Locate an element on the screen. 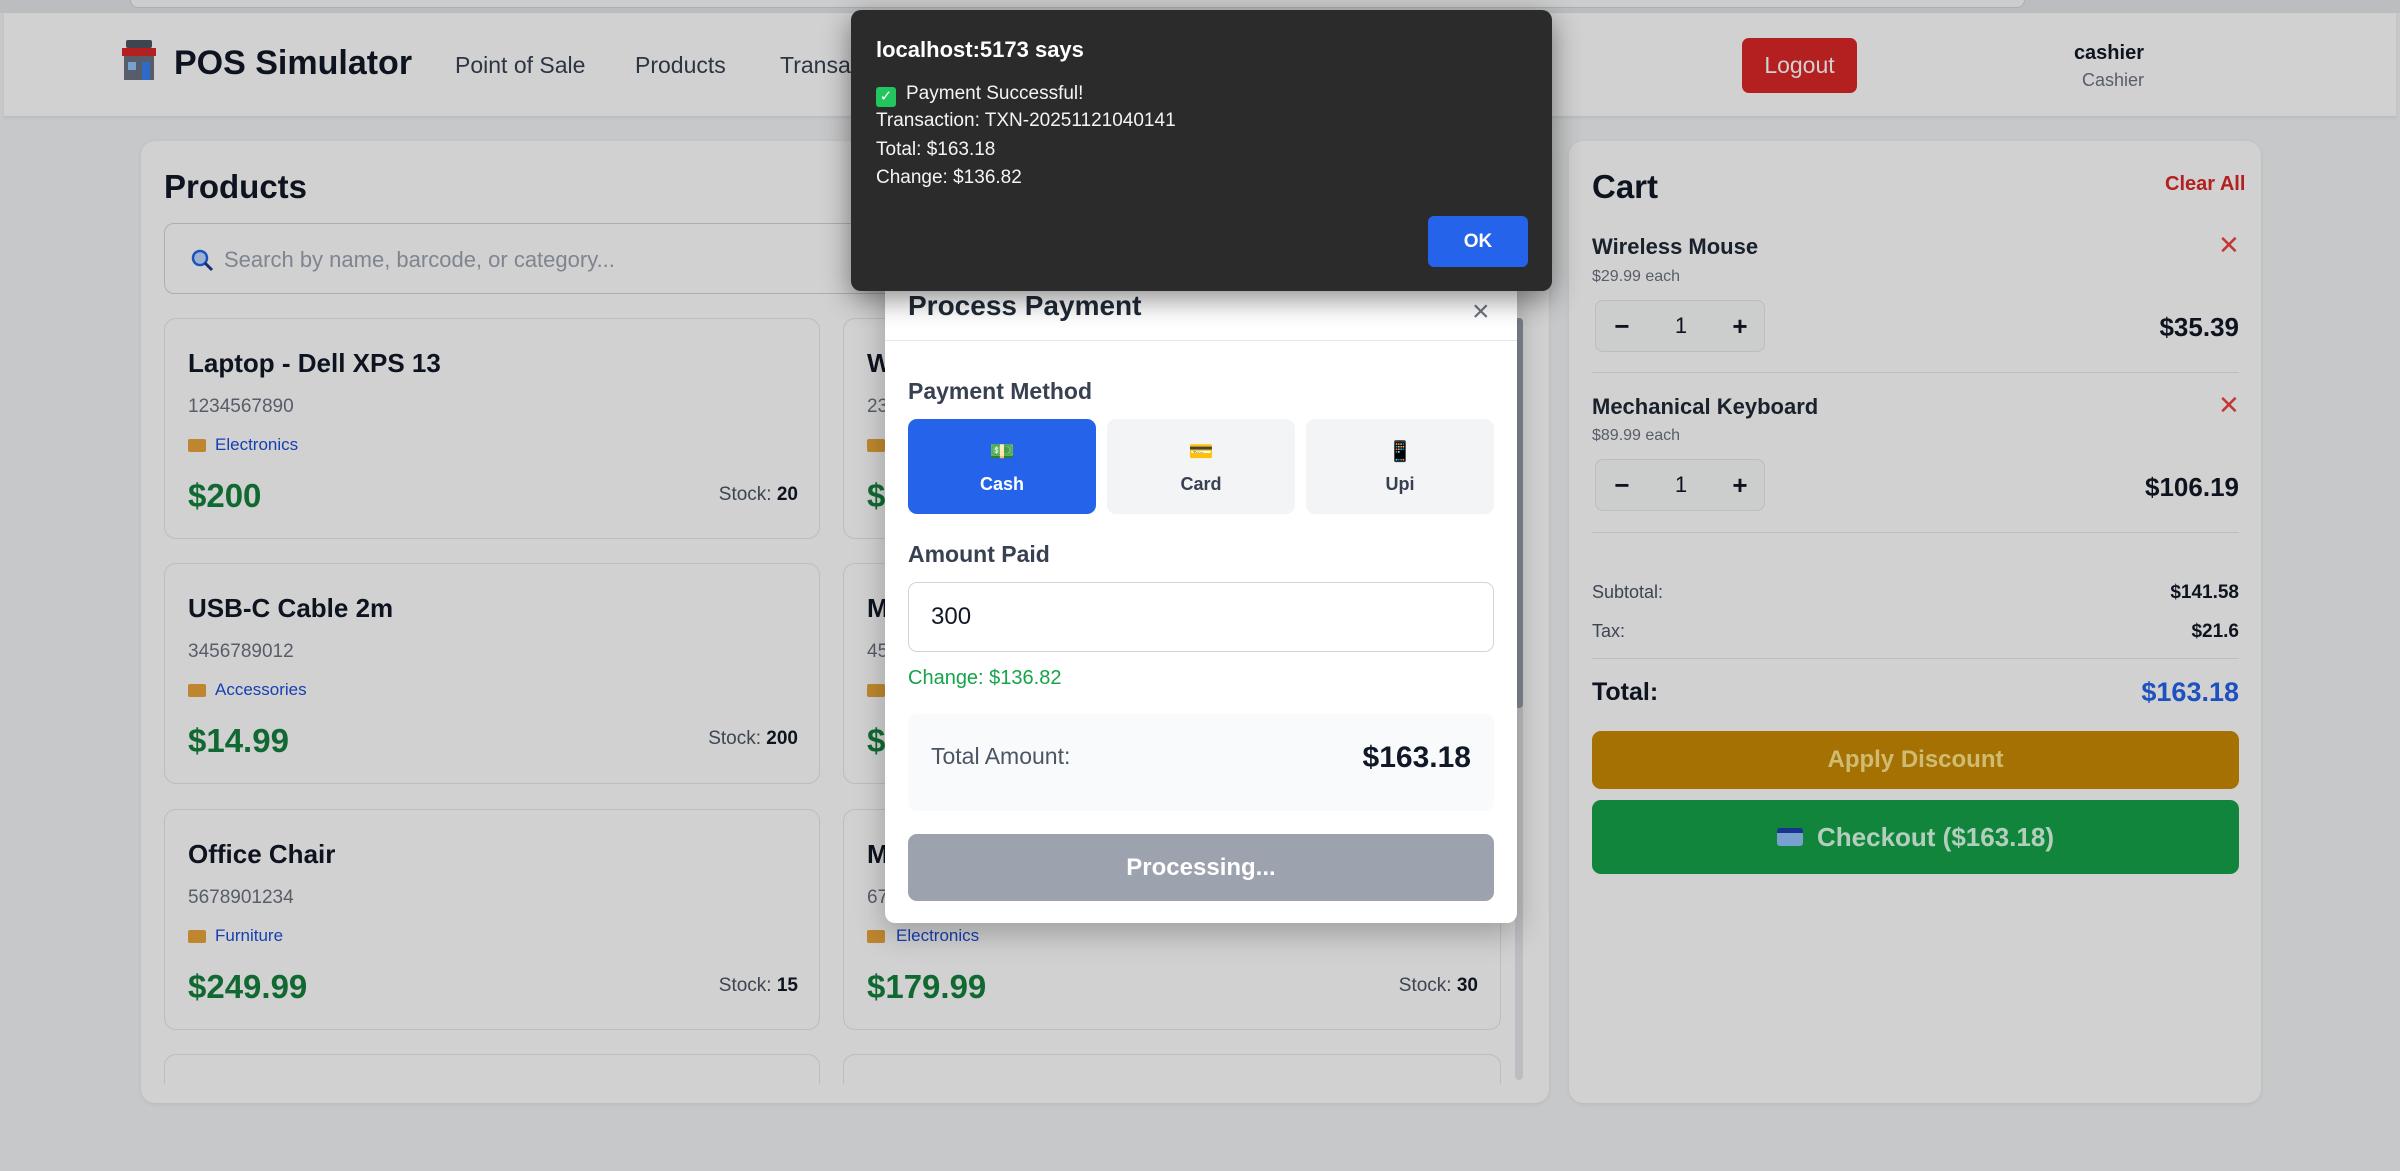 Image resolution: width=2400 pixels, height=1171 pixels. ok-button: OK is located at coordinates (1478, 241).